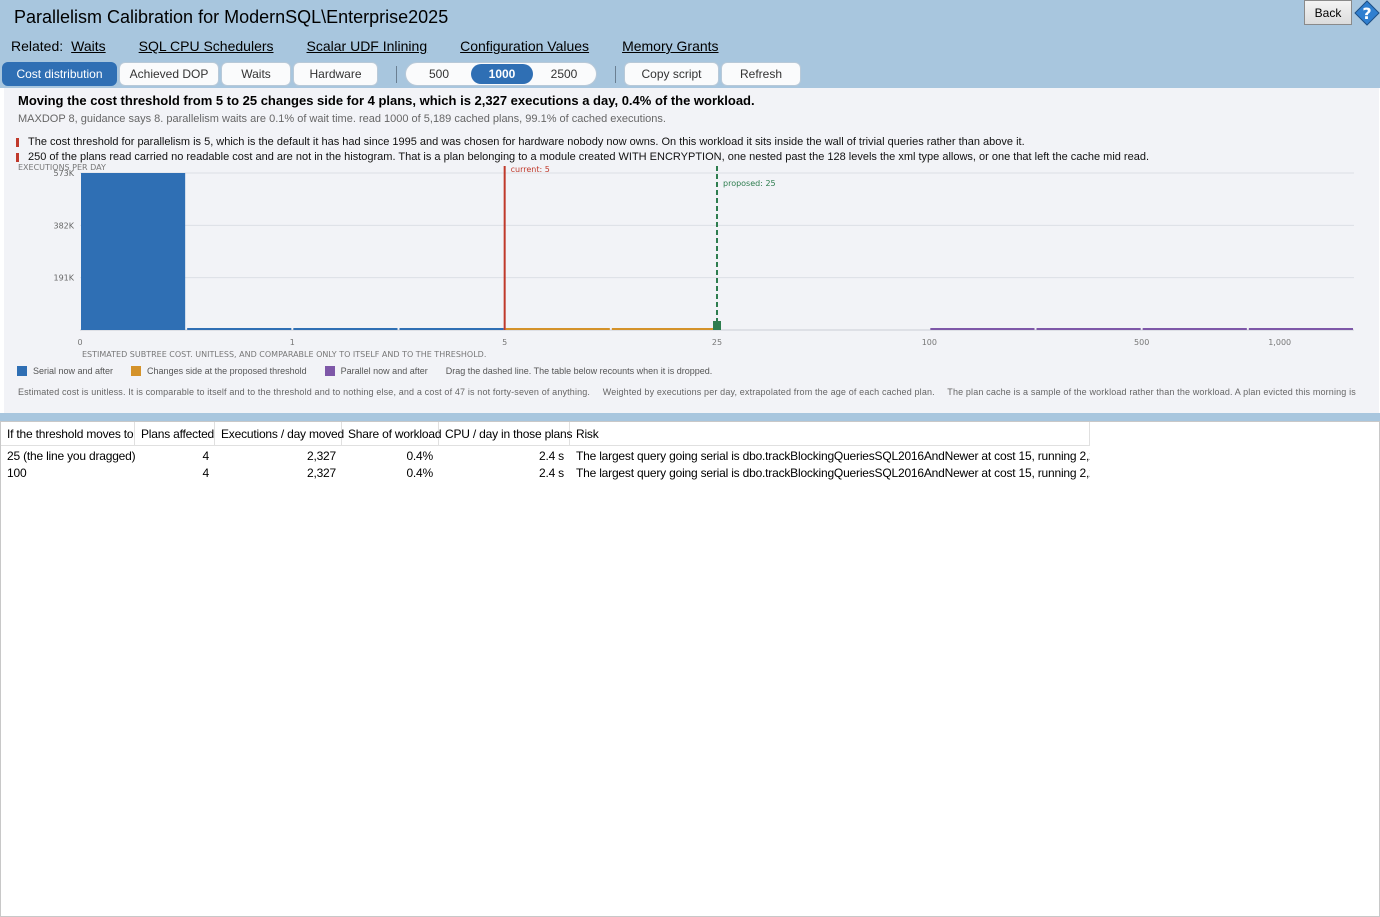 This screenshot has width=1380, height=917. Describe the element at coordinates (63, 278) in the screenshot. I see `y-tick-label: 191K` at that location.